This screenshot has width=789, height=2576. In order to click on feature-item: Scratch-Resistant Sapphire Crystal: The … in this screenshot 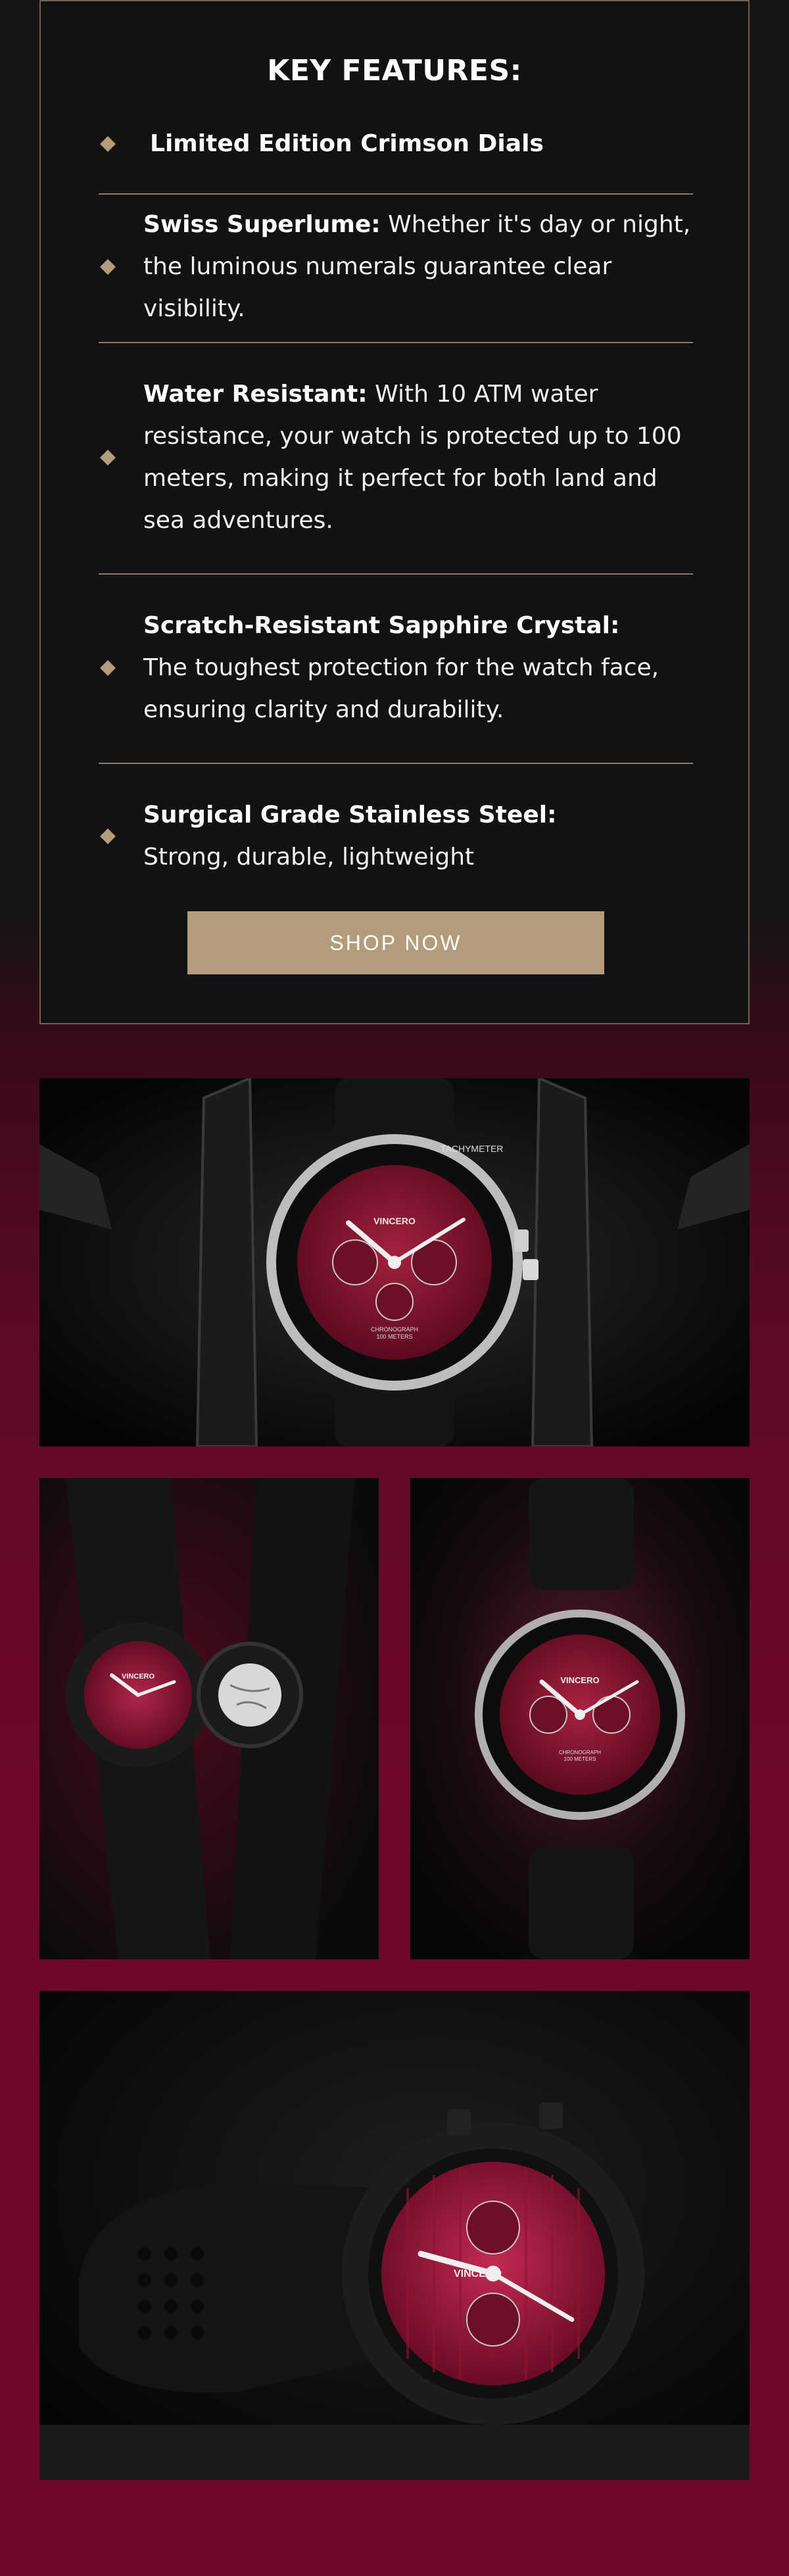, I will do `click(396, 668)`.